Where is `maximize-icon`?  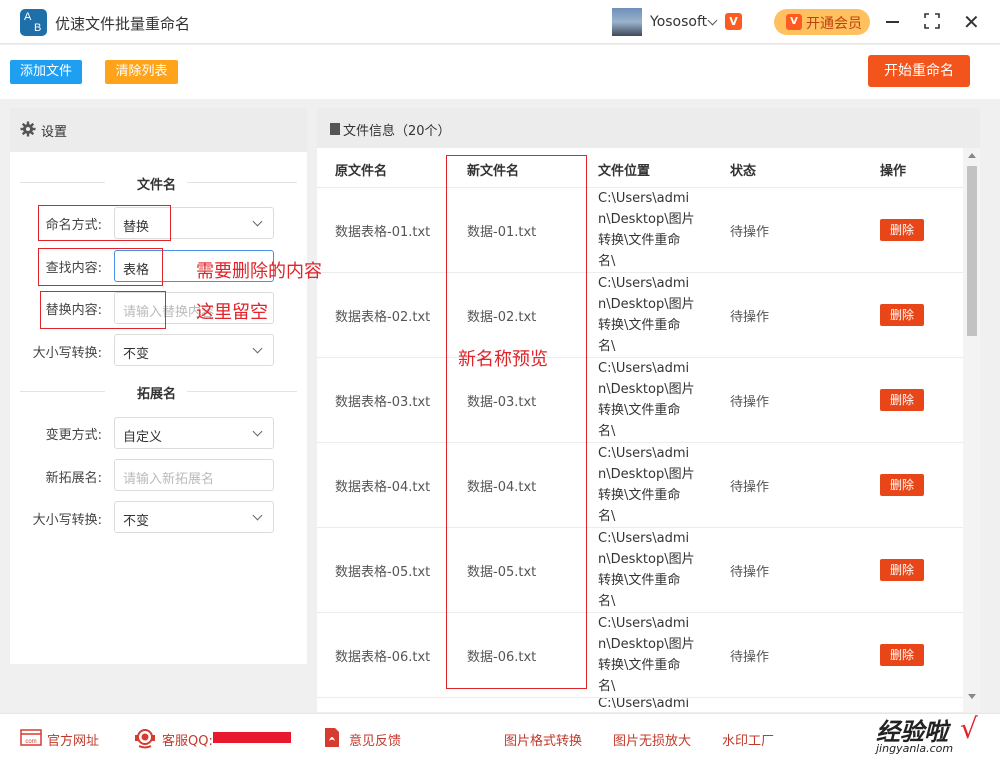 maximize-icon is located at coordinates (932, 21).